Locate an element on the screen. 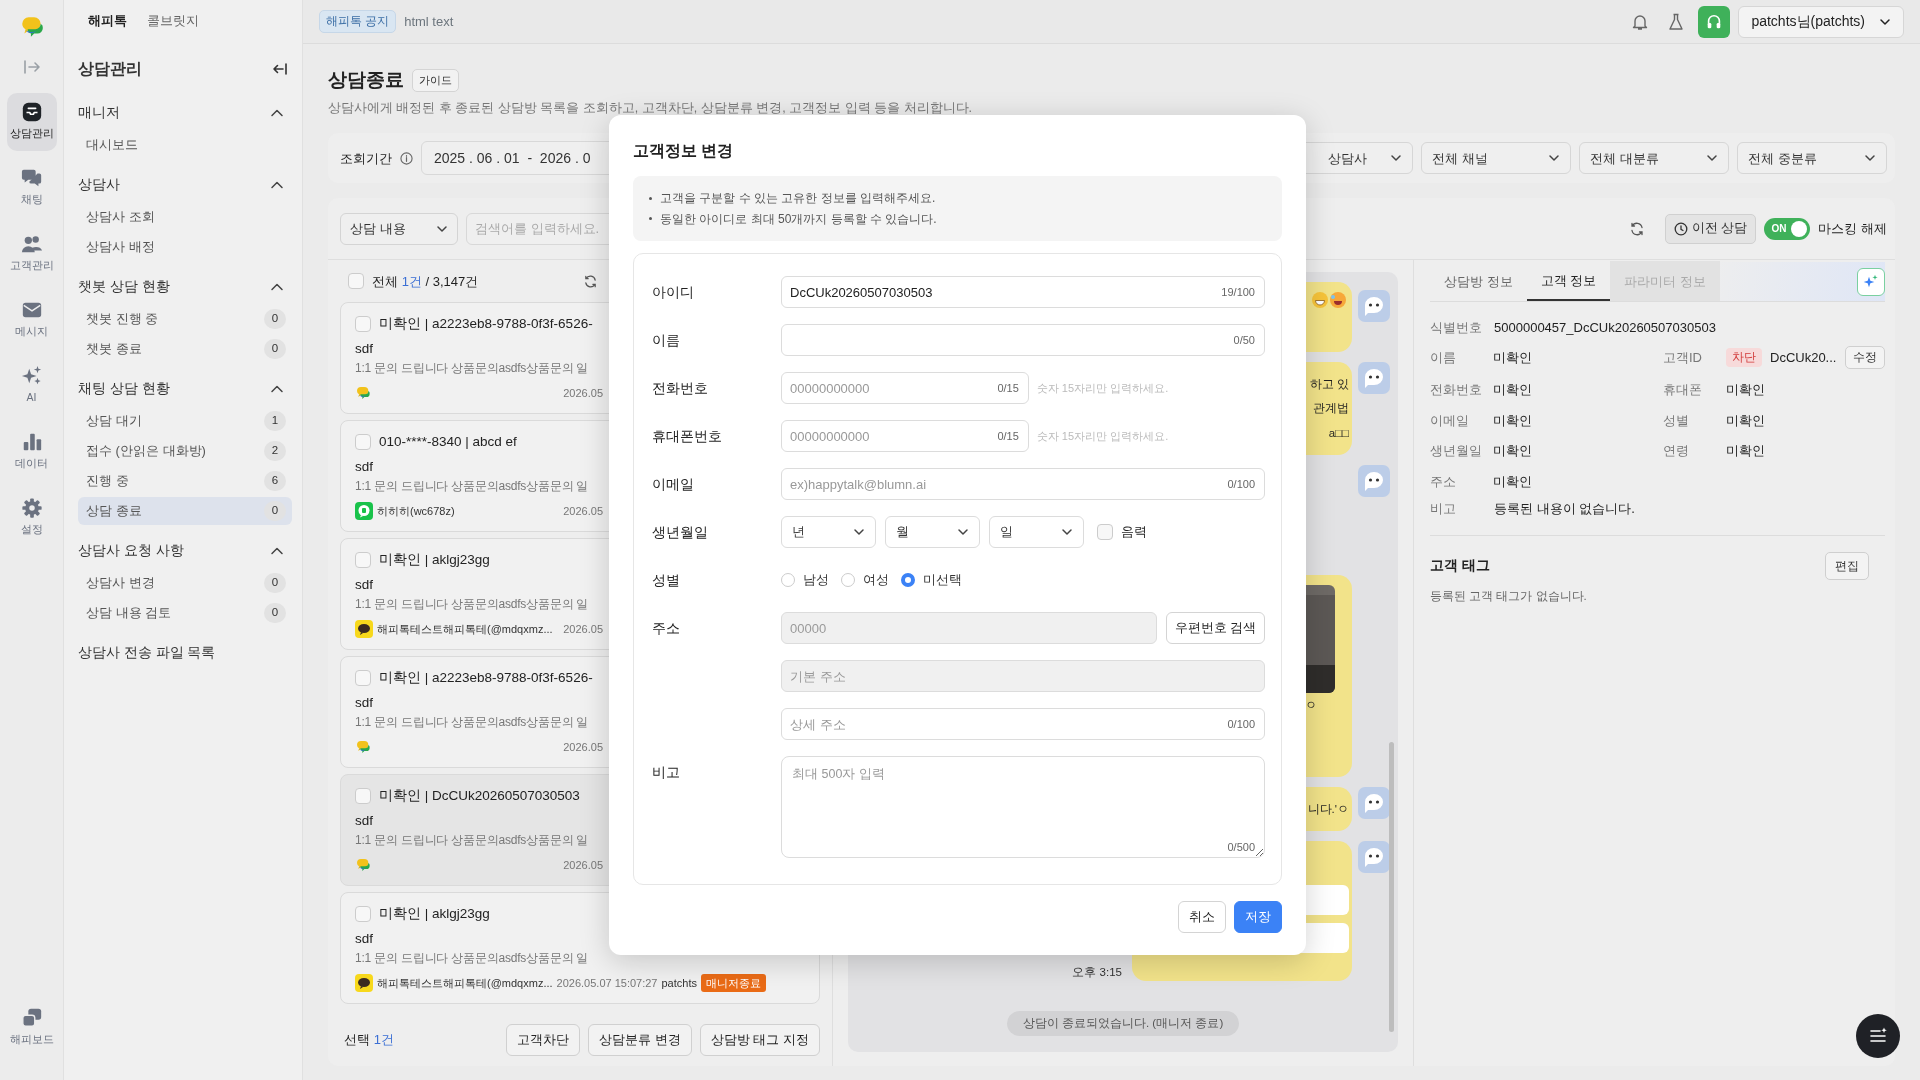 The image size is (1920, 1080). conversation-title: 미확인 | DcCUk20260507030503 is located at coordinates (479, 796).